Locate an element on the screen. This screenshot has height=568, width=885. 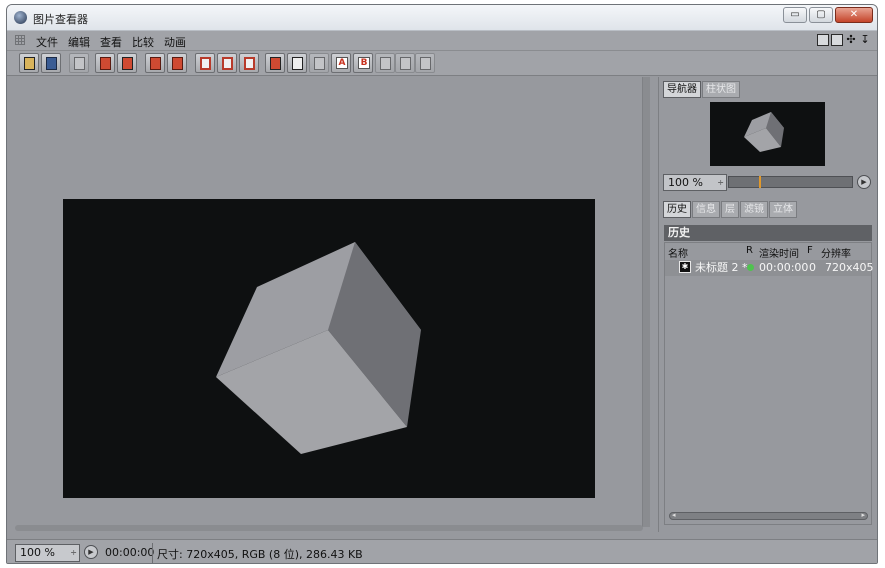
paste-button is located at coordinates (177, 63).